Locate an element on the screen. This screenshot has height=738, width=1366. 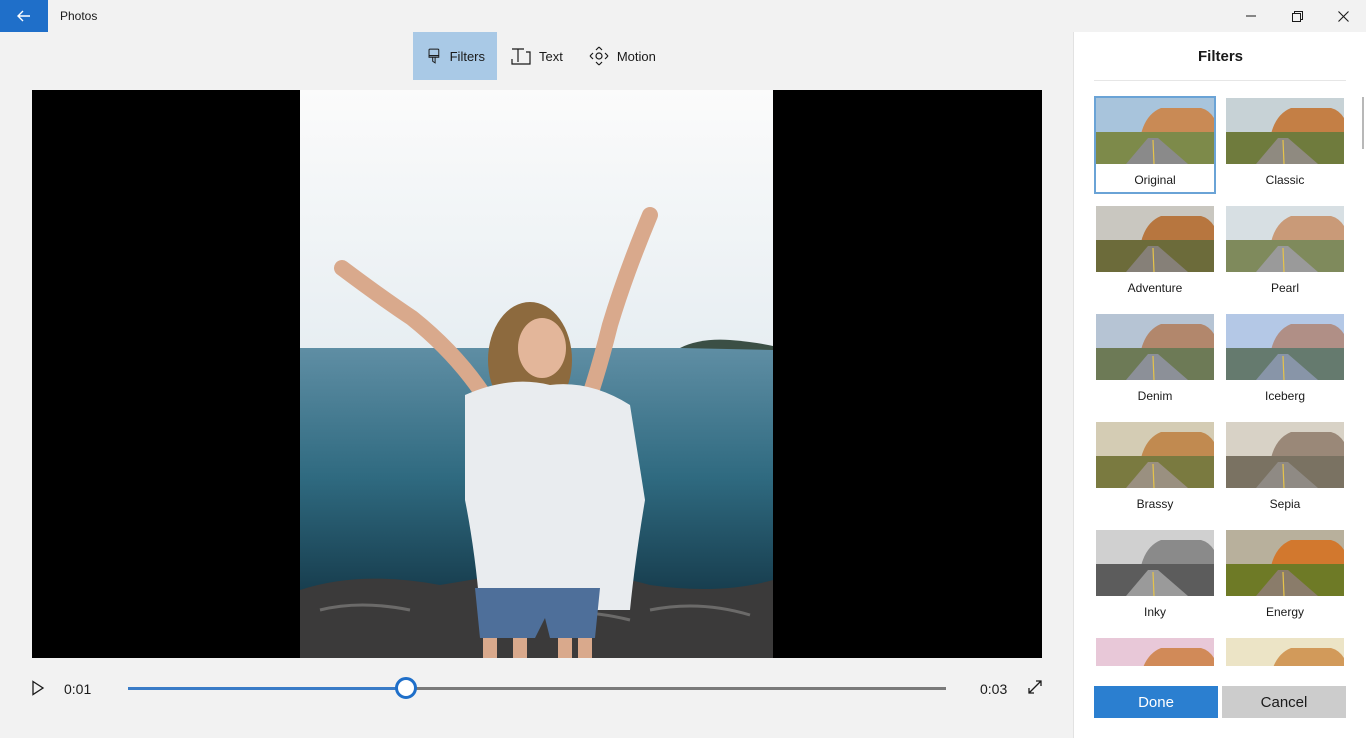
panel-title: Filters is located at coordinates (1220, 56).